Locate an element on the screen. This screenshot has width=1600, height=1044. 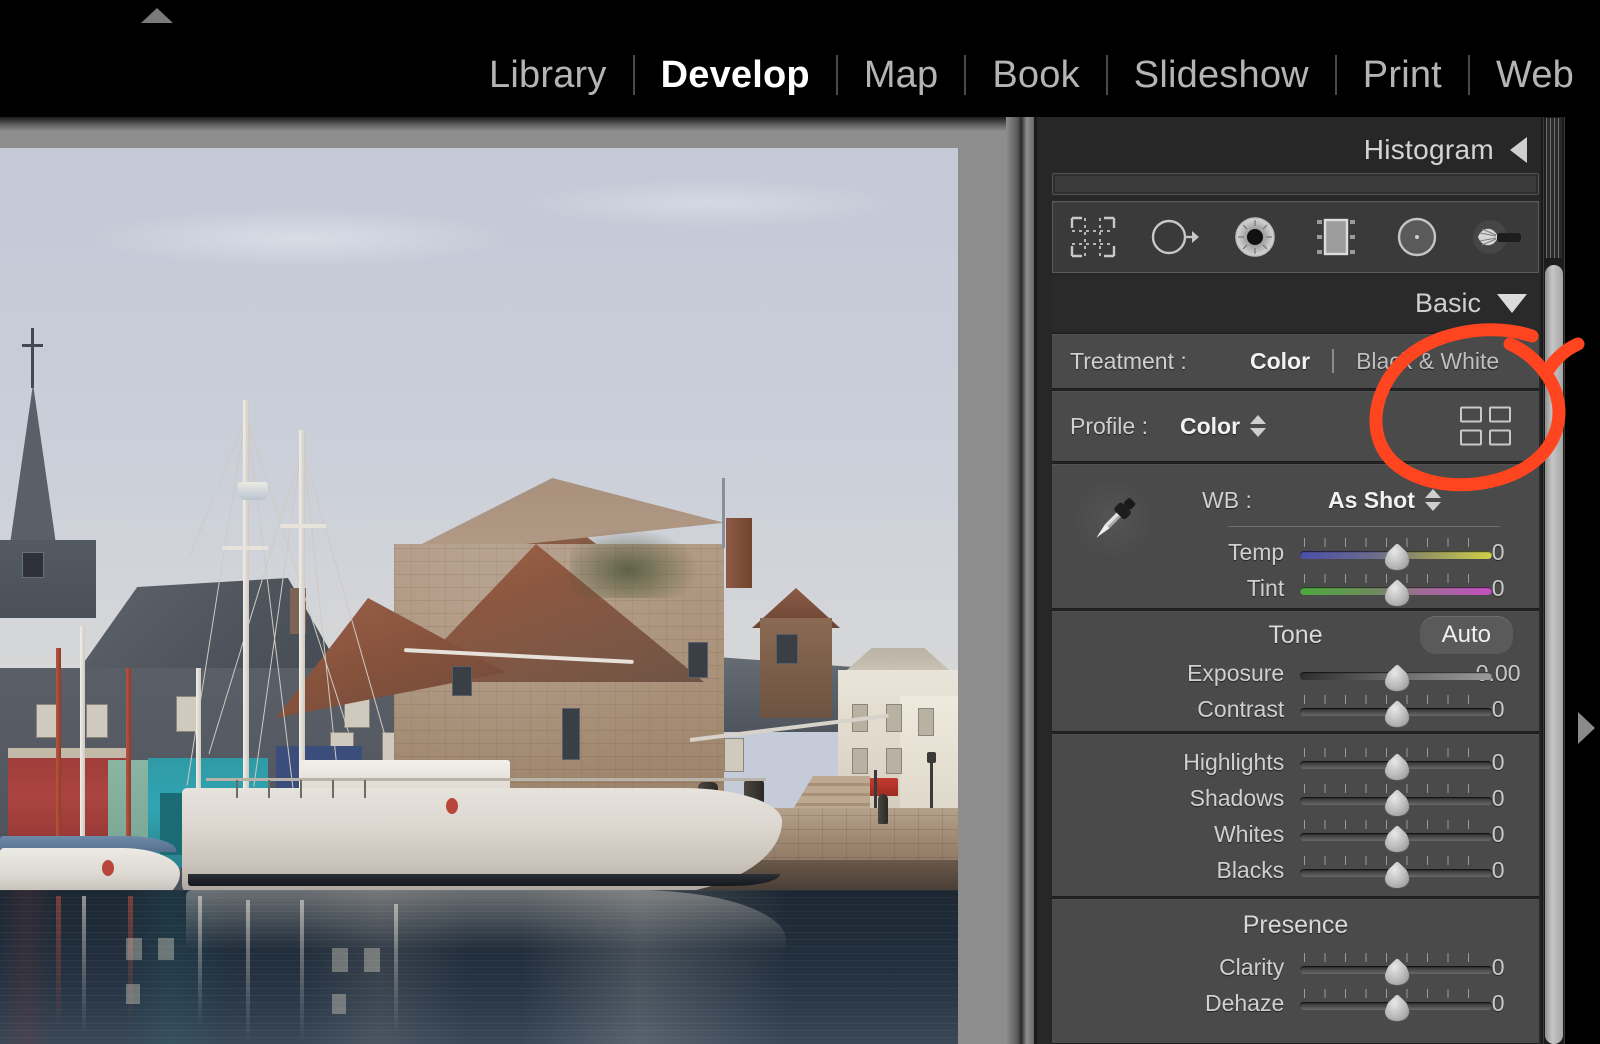
treatment-option-black-and-white: Black & White is located at coordinates (1427, 361).